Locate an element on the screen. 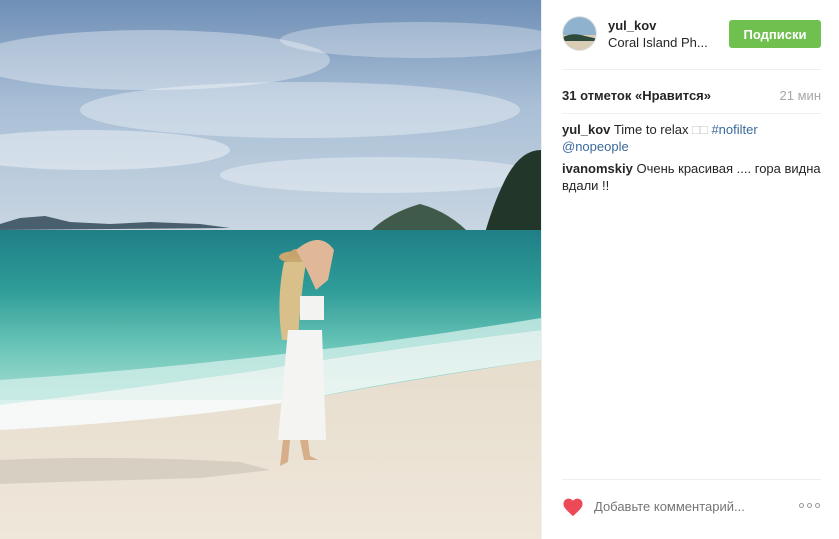 This screenshot has width=839, height=539. post-header: yul_kov Coral Island Ph... Подписки is located at coordinates (691, 36).